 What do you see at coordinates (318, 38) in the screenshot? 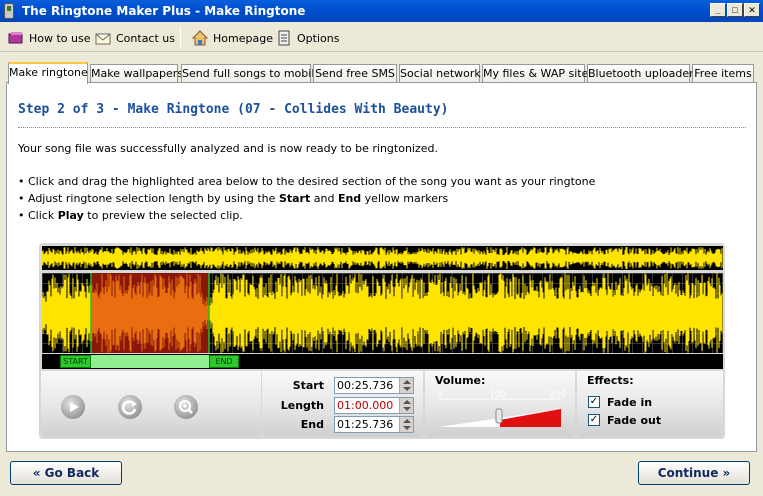
I see `options-label: Options` at bounding box center [318, 38].